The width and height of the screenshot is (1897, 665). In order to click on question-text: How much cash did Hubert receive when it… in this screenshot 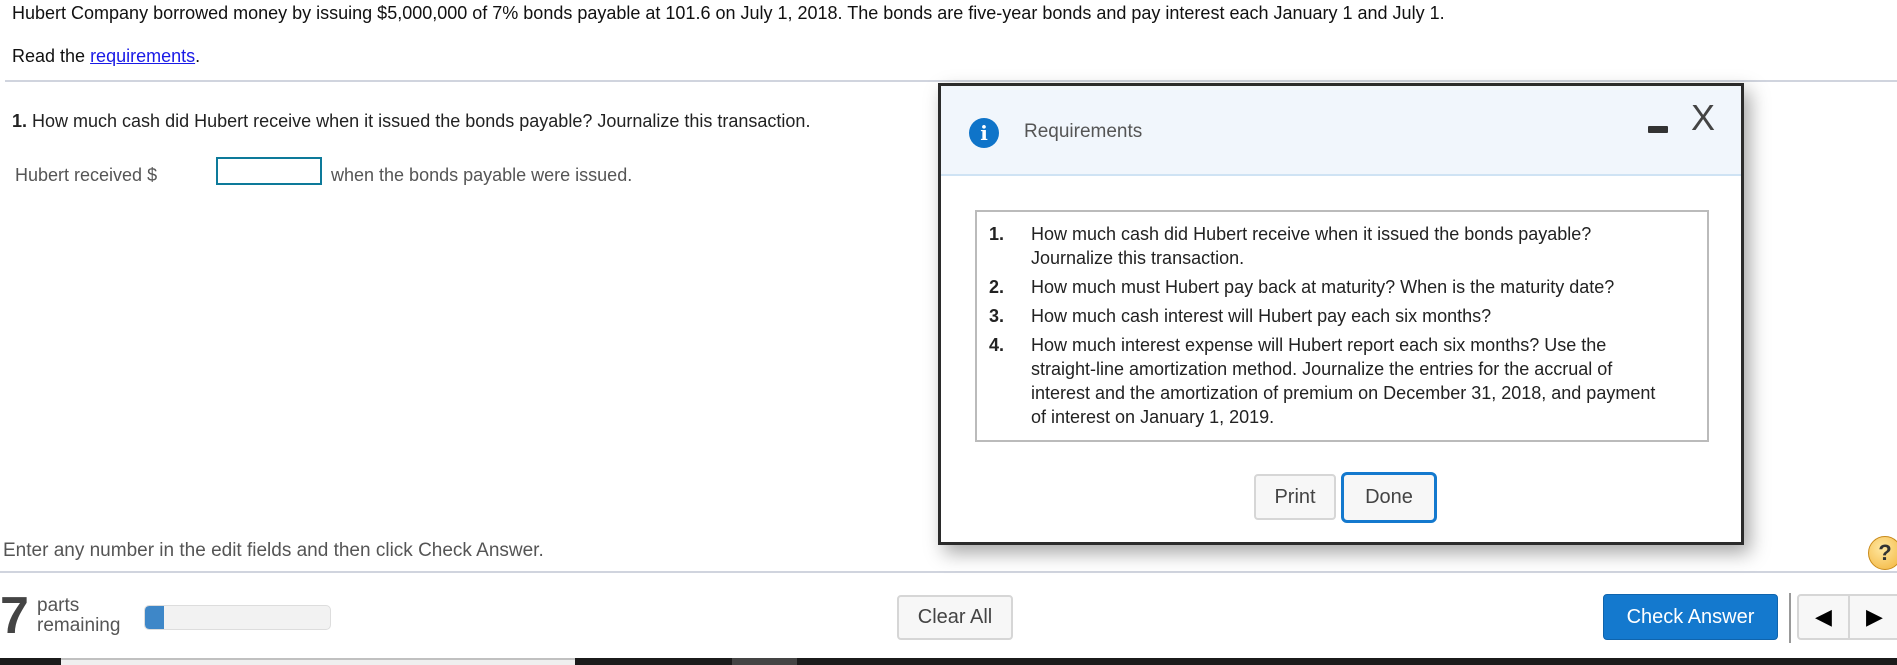, I will do `click(419, 121)`.